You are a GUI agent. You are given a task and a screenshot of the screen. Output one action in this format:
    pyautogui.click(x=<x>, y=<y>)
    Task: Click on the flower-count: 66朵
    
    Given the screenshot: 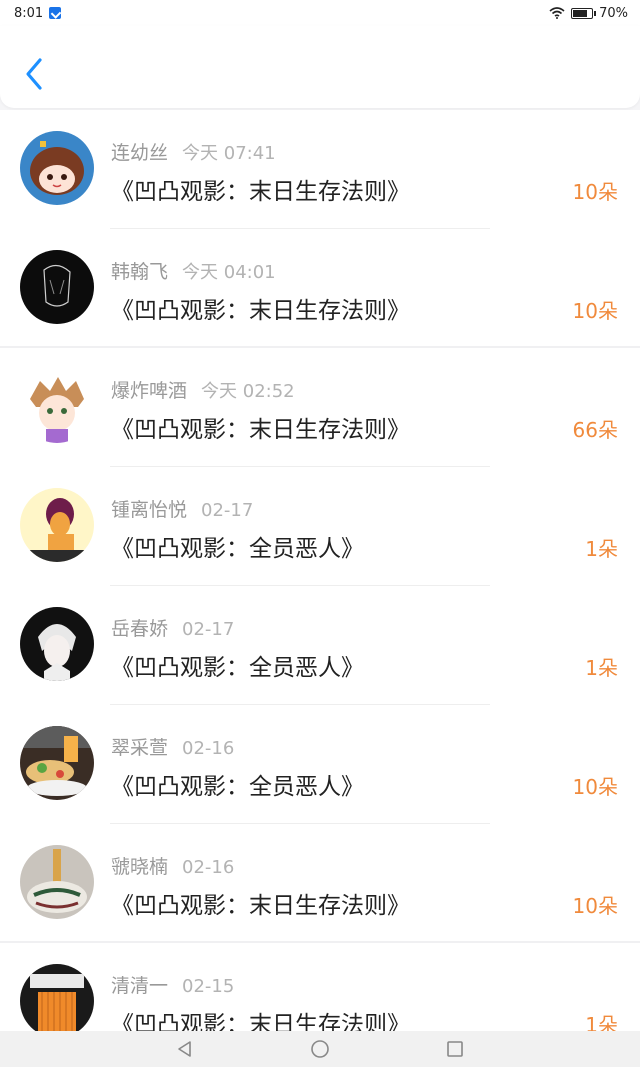 What is the action you would take?
    pyautogui.click(x=595, y=430)
    